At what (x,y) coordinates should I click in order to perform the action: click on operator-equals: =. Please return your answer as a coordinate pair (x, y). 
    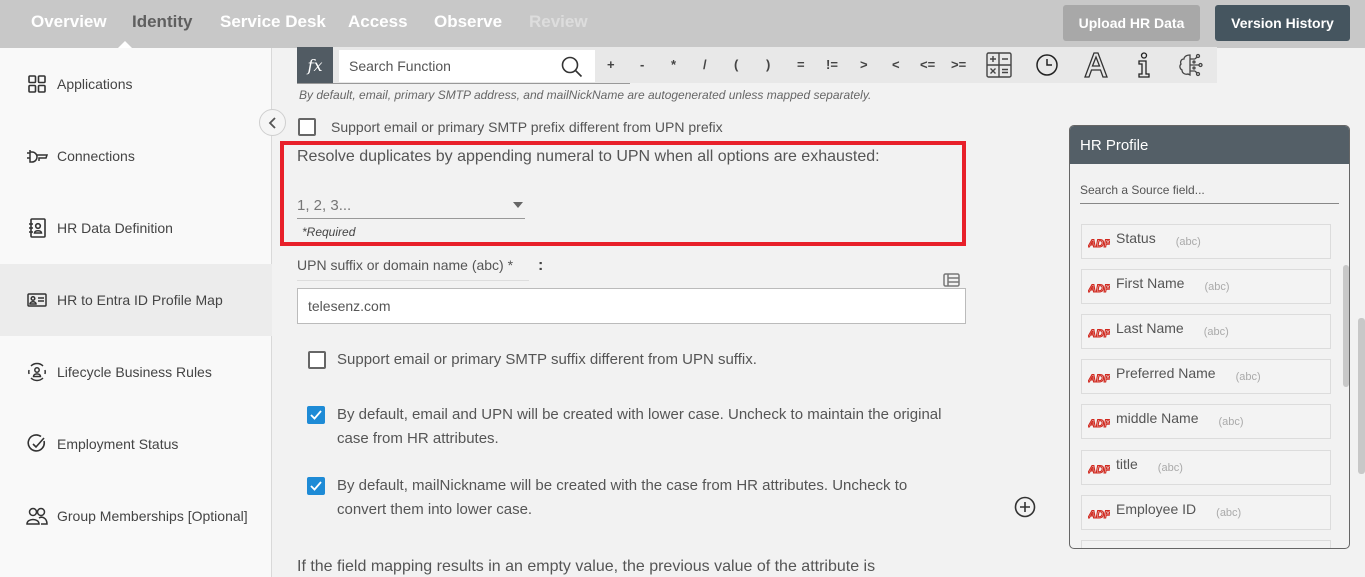
    Looking at the image, I should click on (801, 64).